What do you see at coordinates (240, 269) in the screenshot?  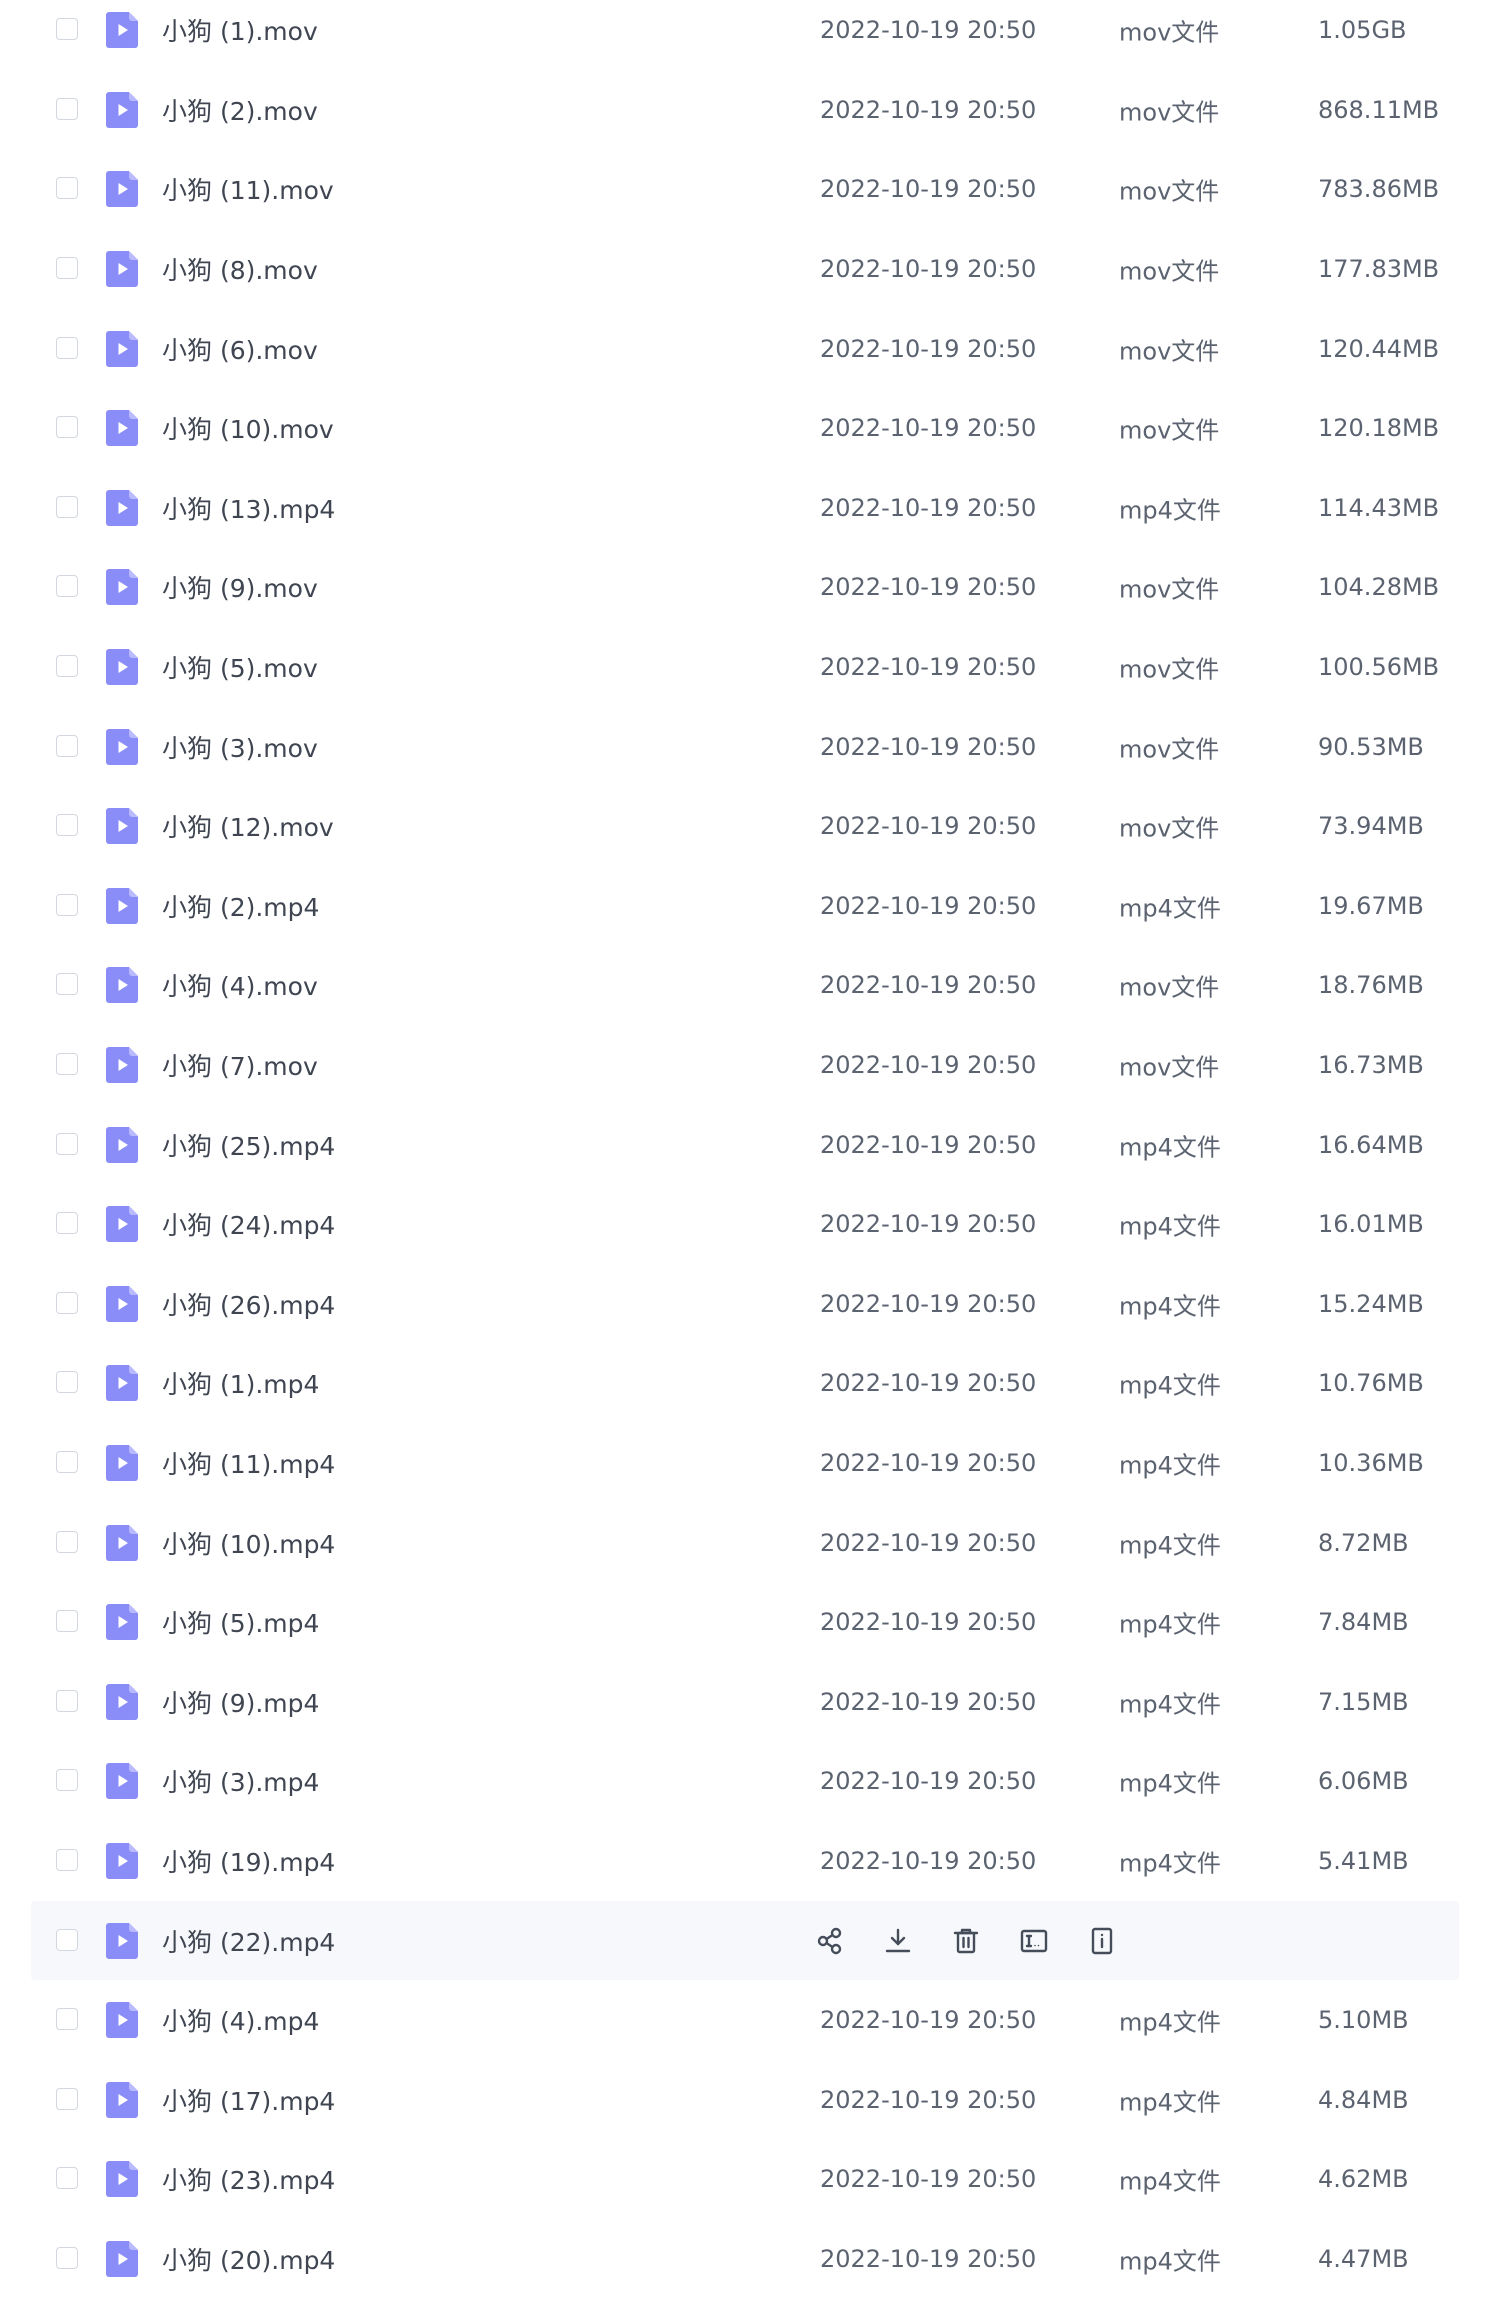 I see `file-name: 小狗 (8).mov` at bounding box center [240, 269].